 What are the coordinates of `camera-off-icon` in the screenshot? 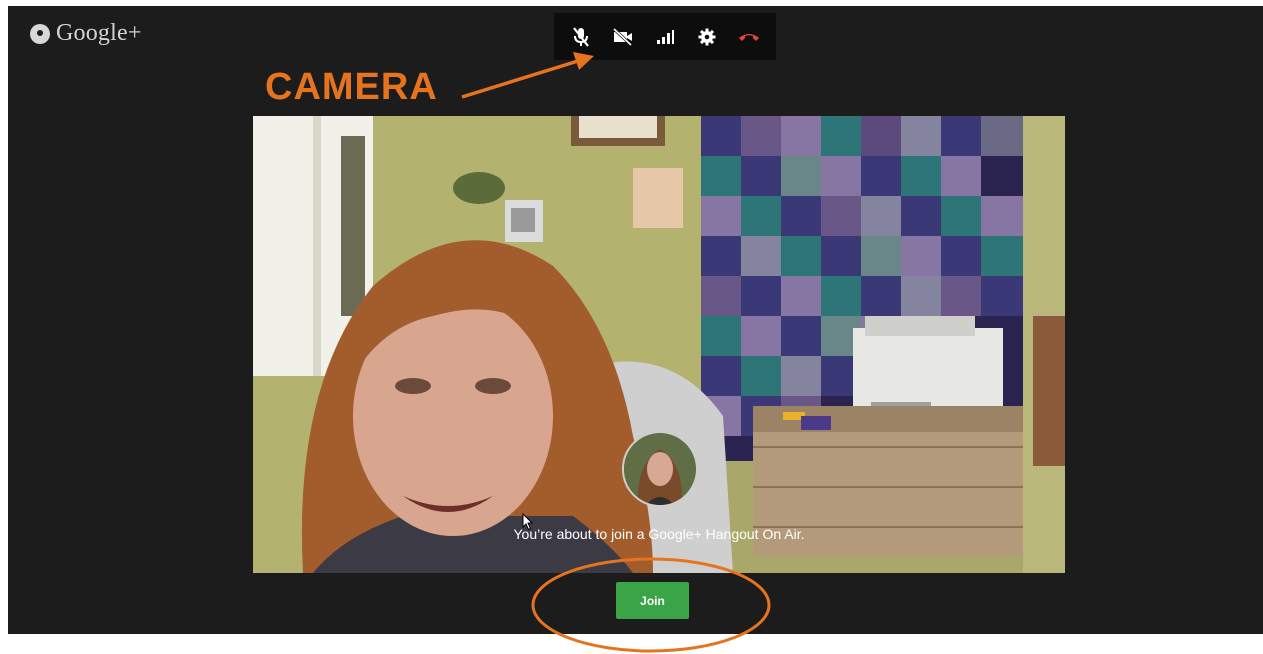 It's located at (623, 37).